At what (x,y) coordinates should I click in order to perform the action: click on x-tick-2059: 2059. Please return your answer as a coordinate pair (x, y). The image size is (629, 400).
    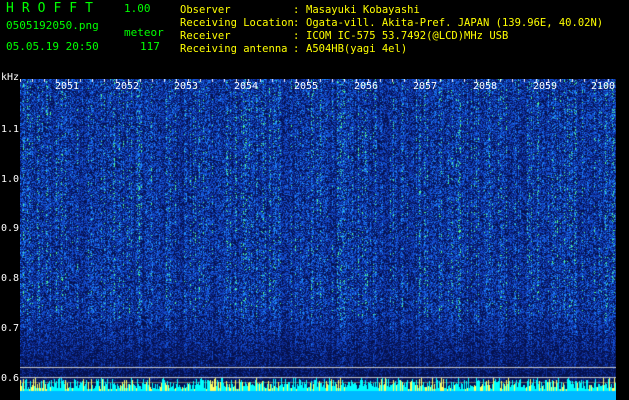
    Looking at the image, I should click on (545, 86).